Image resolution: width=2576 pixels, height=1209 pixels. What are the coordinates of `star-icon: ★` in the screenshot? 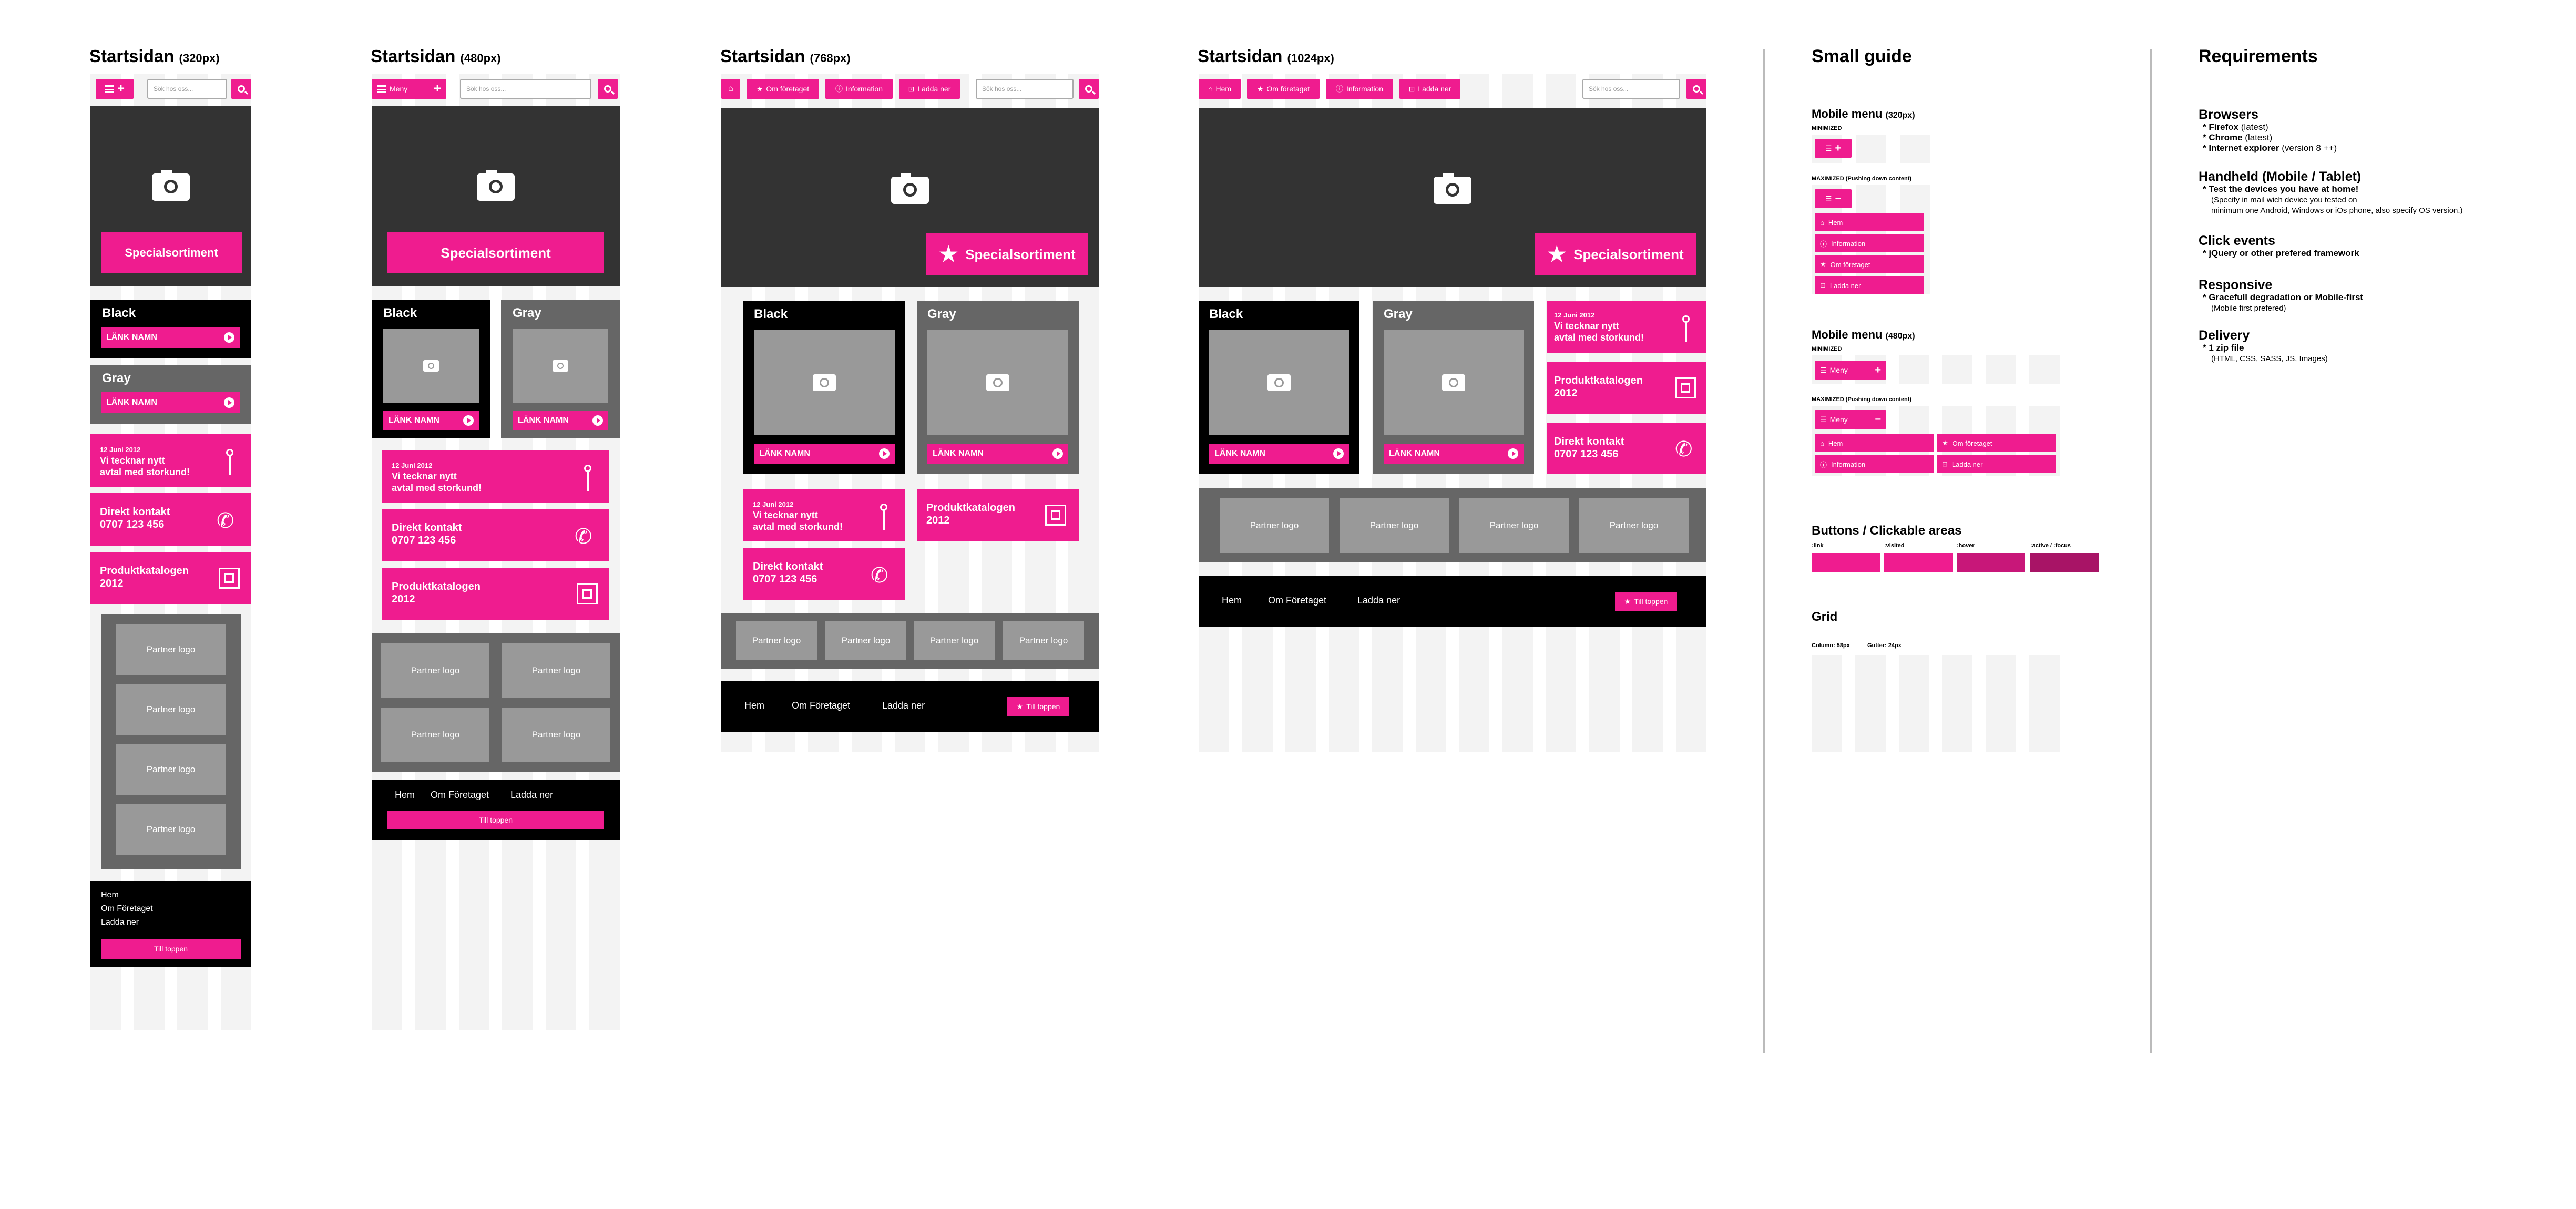 It's located at (1260, 89).